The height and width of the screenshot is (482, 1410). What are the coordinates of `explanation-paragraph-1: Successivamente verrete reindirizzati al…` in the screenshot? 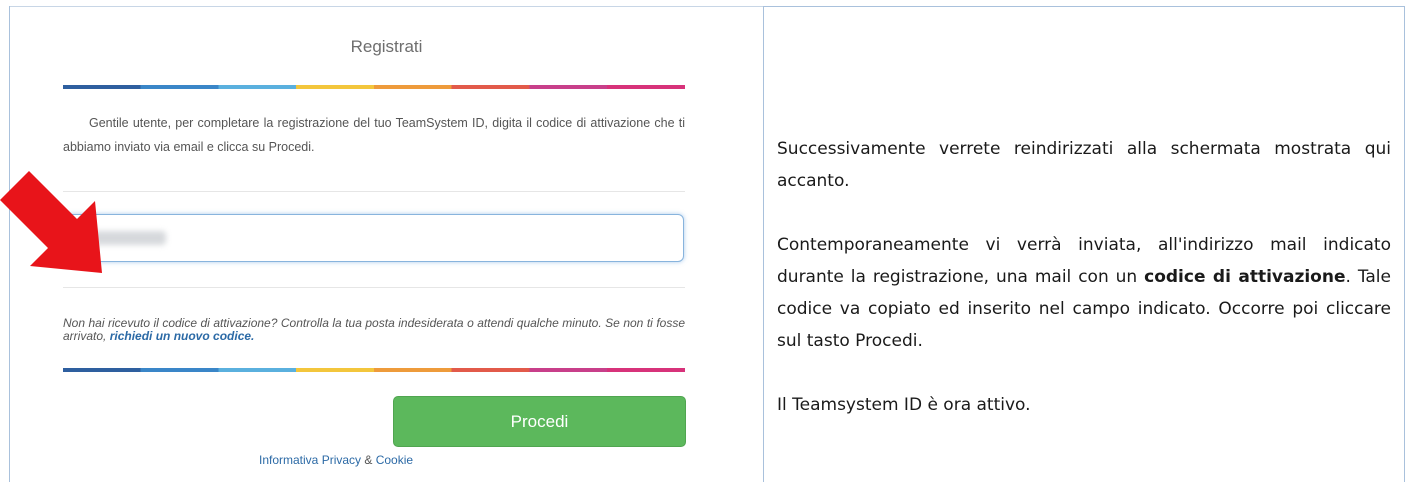 It's located at (1084, 165).